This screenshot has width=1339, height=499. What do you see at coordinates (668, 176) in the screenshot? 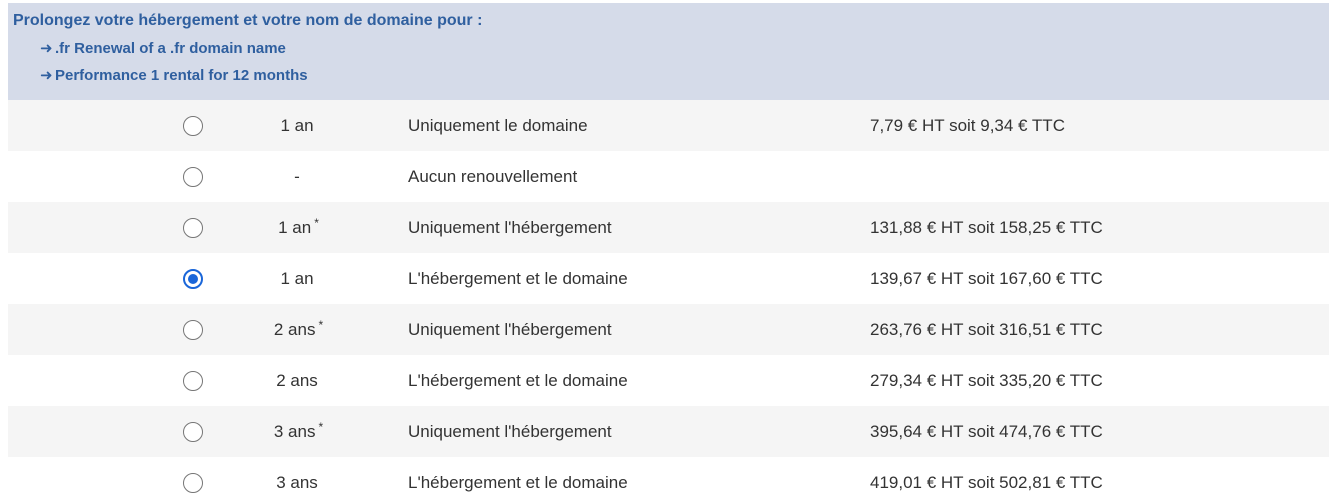
I see `option-row: - Aucun renouvellement` at bounding box center [668, 176].